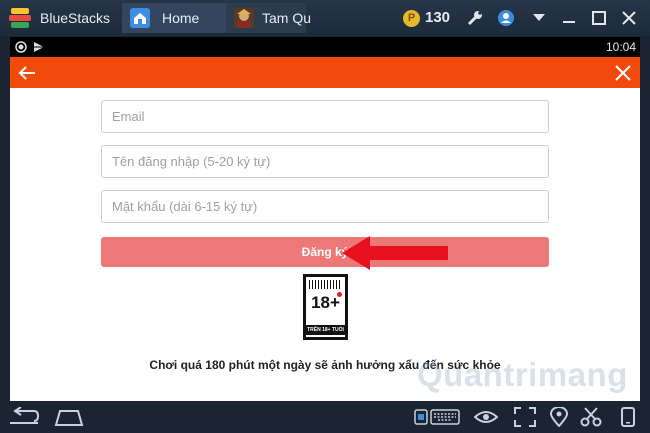 The image size is (650, 433). I want to click on username-input, so click(325, 161).